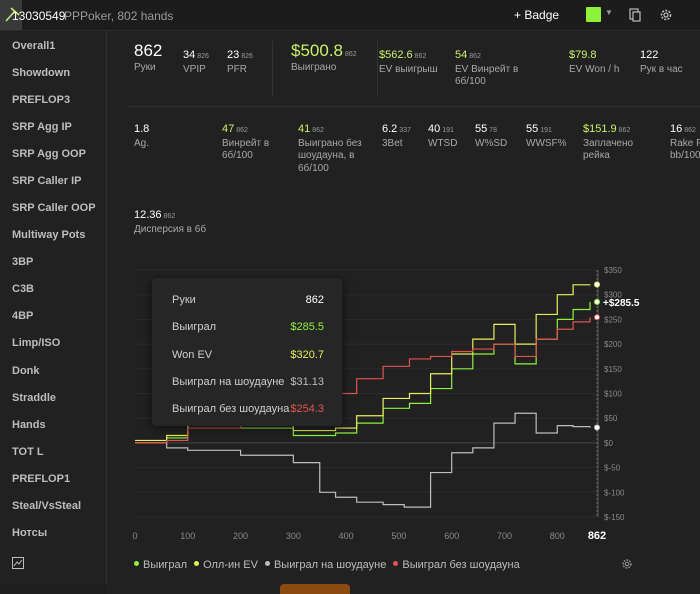 This screenshot has height=594, width=700. What do you see at coordinates (41, 100) in the screenshot?
I see `sidebar-item: PREFLOP3` at bounding box center [41, 100].